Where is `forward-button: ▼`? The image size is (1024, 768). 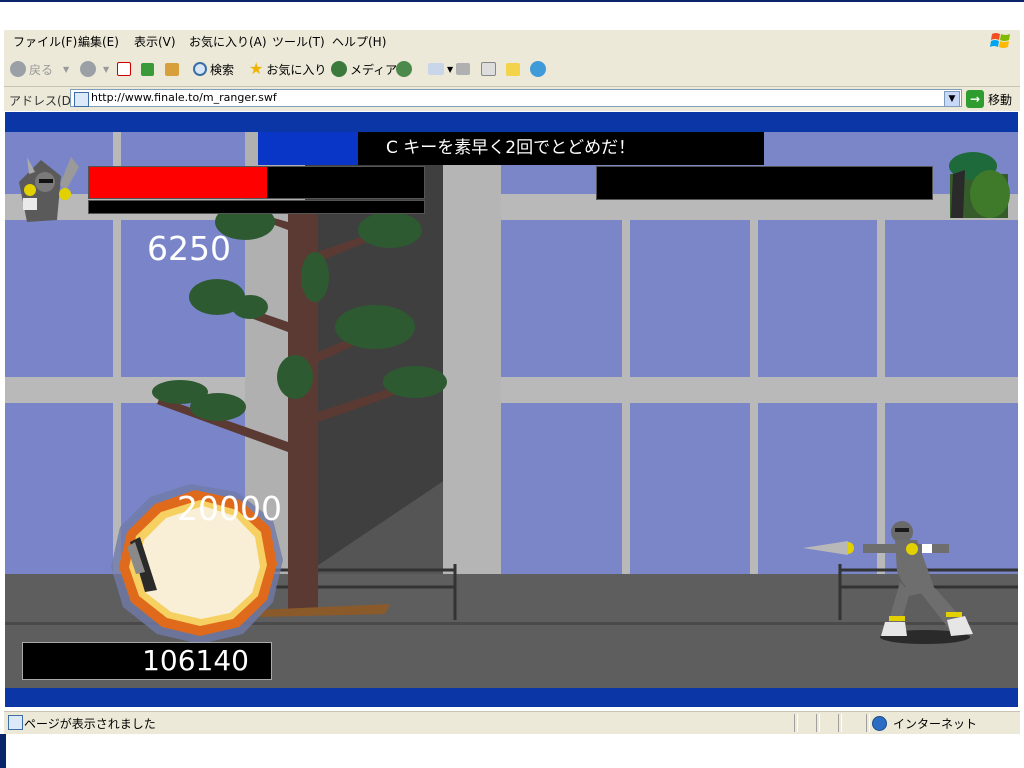 forward-button: ▼ is located at coordinates (94, 69).